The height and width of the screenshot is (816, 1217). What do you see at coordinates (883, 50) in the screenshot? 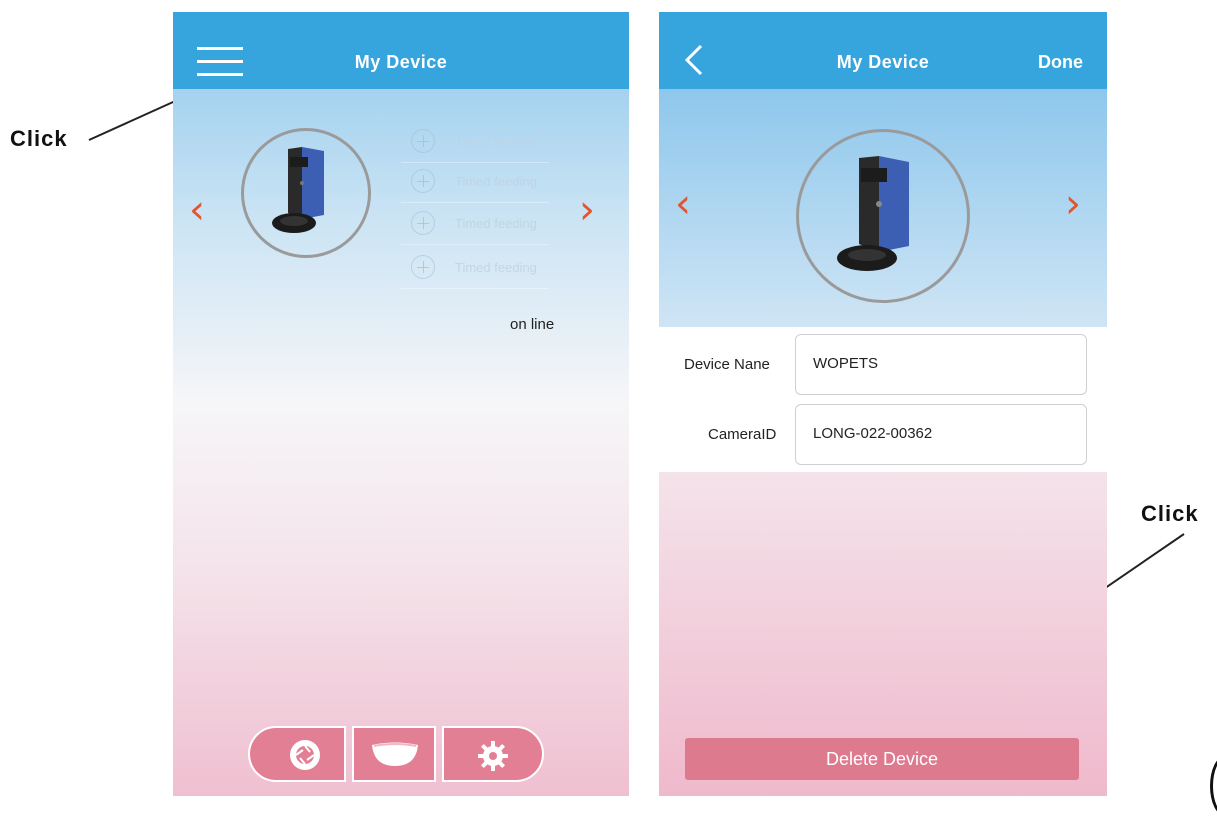
I see `right-header-bar: My Device Done` at bounding box center [883, 50].